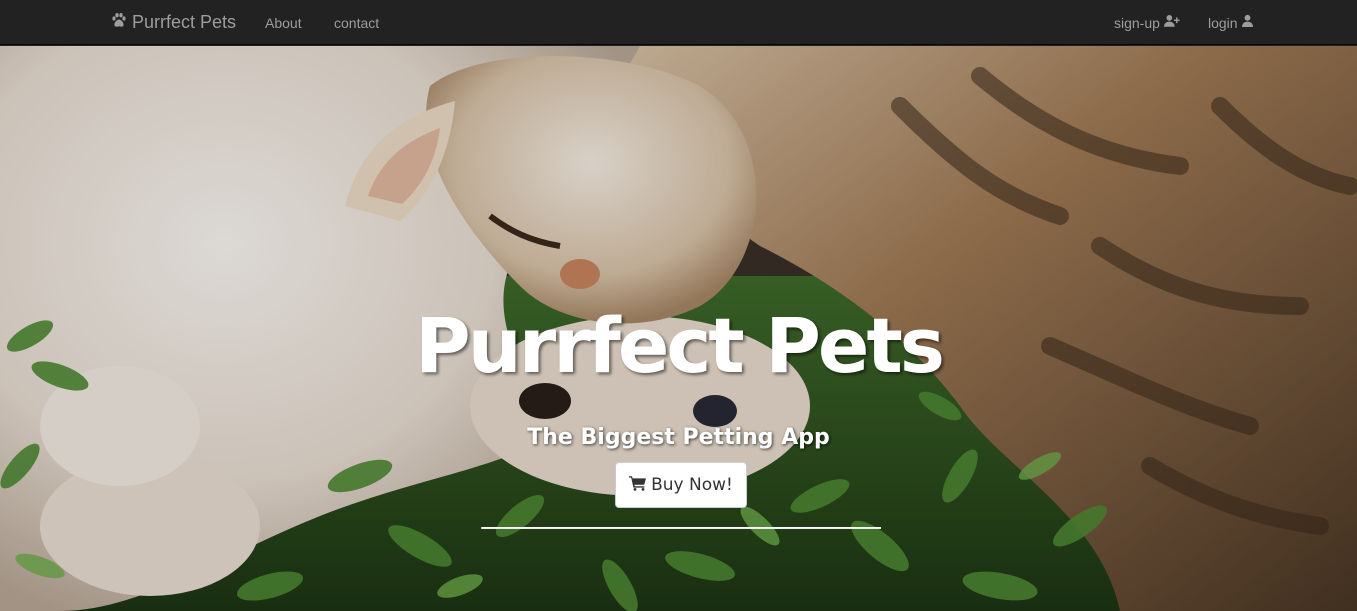  I want to click on nav-link-sign-up: sign-up, so click(1147, 22).